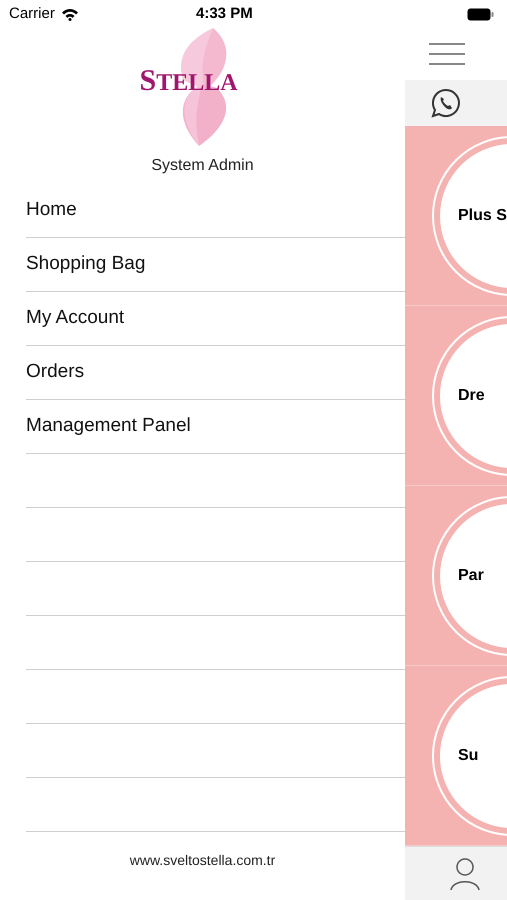  Describe the element at coordinates (471, 396) in the screenshot. I see `category-label: Dre` at that location.